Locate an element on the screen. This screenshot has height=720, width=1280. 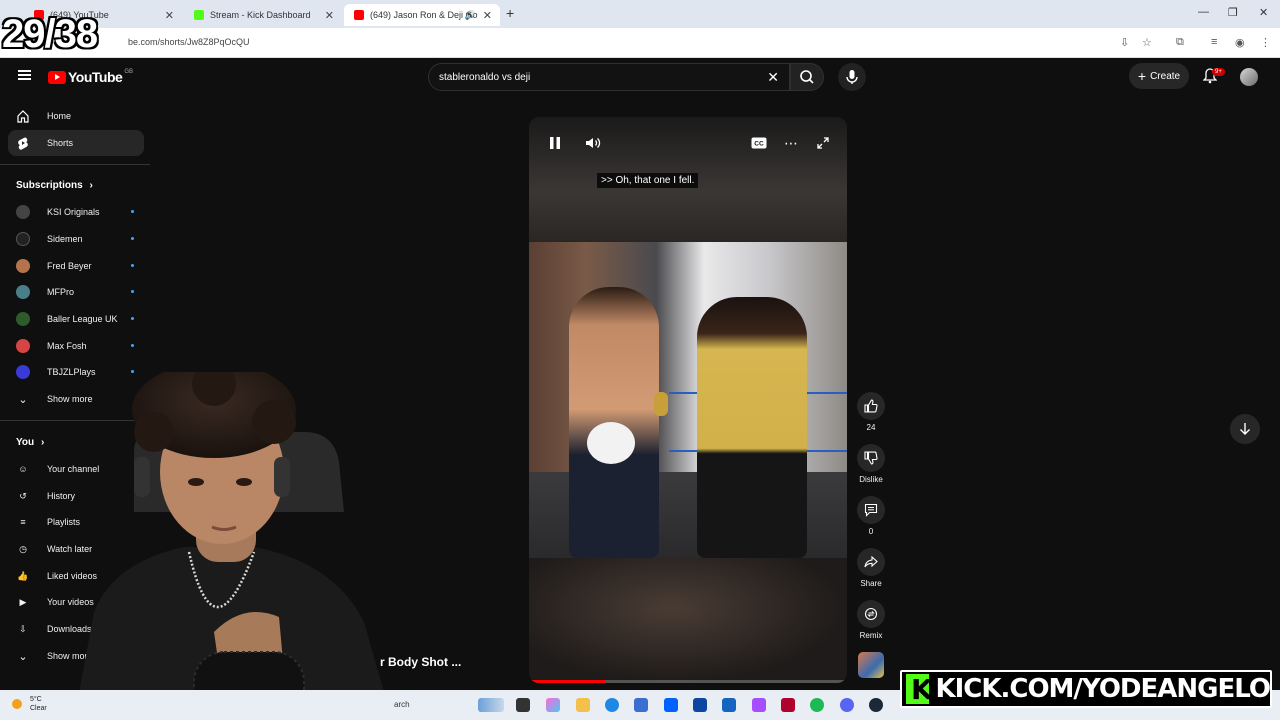
logo-text: YouTube is located at coordinates (95, 77).